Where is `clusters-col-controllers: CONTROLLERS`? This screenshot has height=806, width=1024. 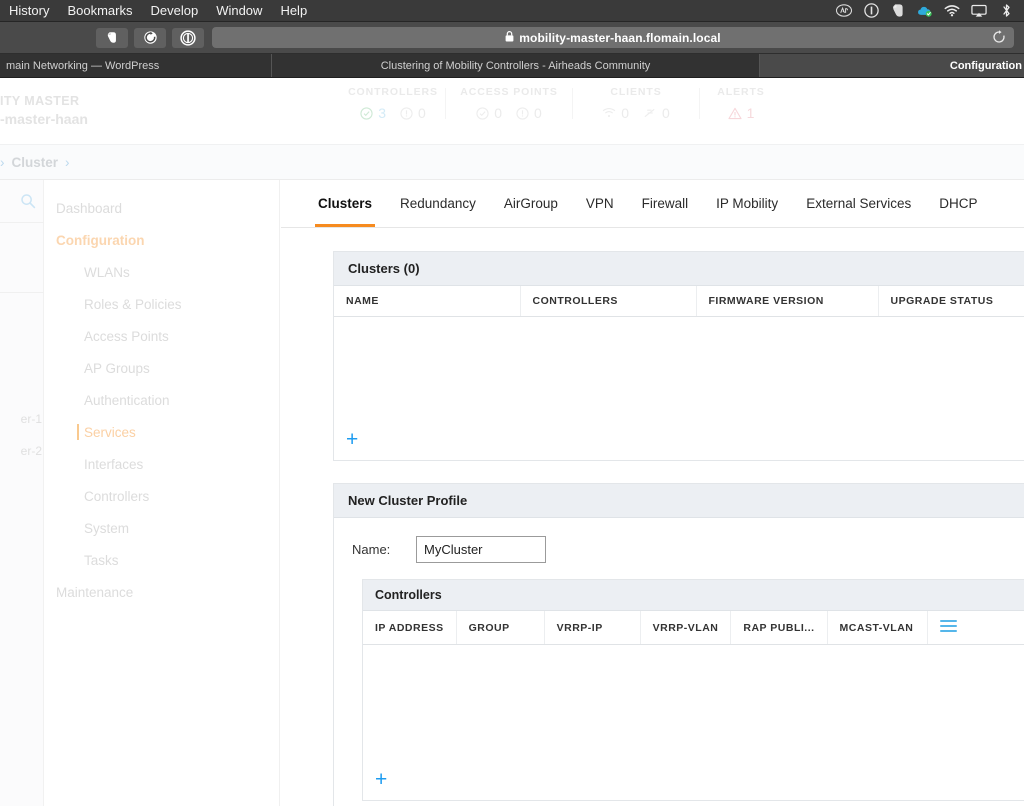 clusters-col-controllers: CONTROLLERS is located at coordinates (608, 301).